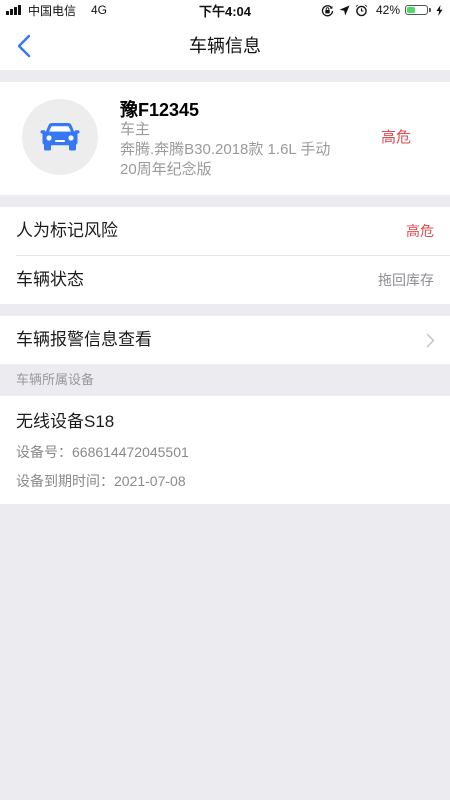 This screenshot has width=450, height=800. What do you see at coordinates (225, 280) in the screenshot?
I see `vehicle-status-row: 车辆状态 拖回库存` at bounding box center [225, 280].